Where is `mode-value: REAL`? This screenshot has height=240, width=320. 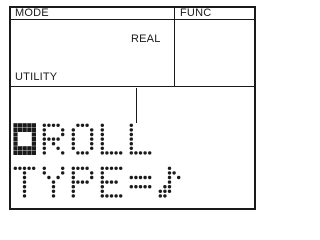 mode-value: REAL is located at coordinates (146, 39).